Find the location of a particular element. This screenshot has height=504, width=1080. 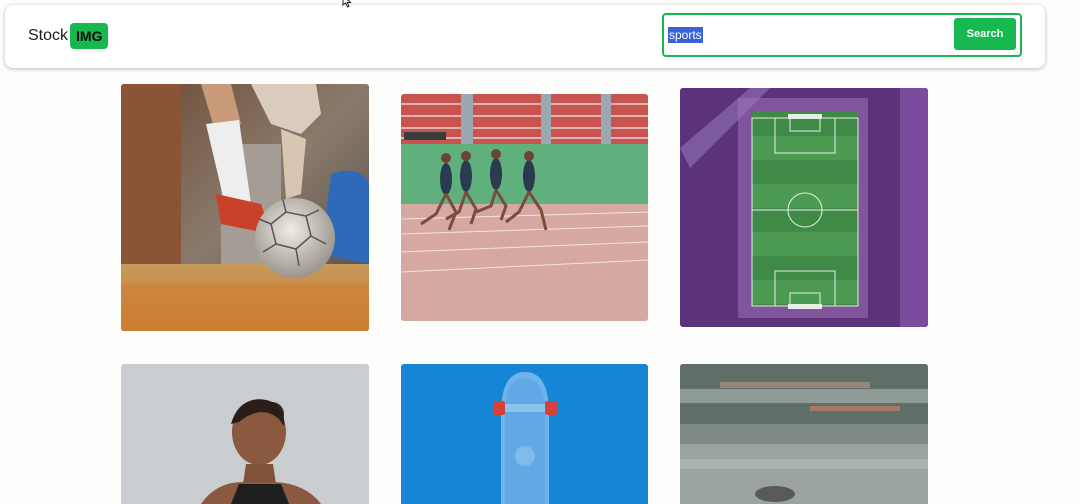

search-input is located at coordinates (807, 35).